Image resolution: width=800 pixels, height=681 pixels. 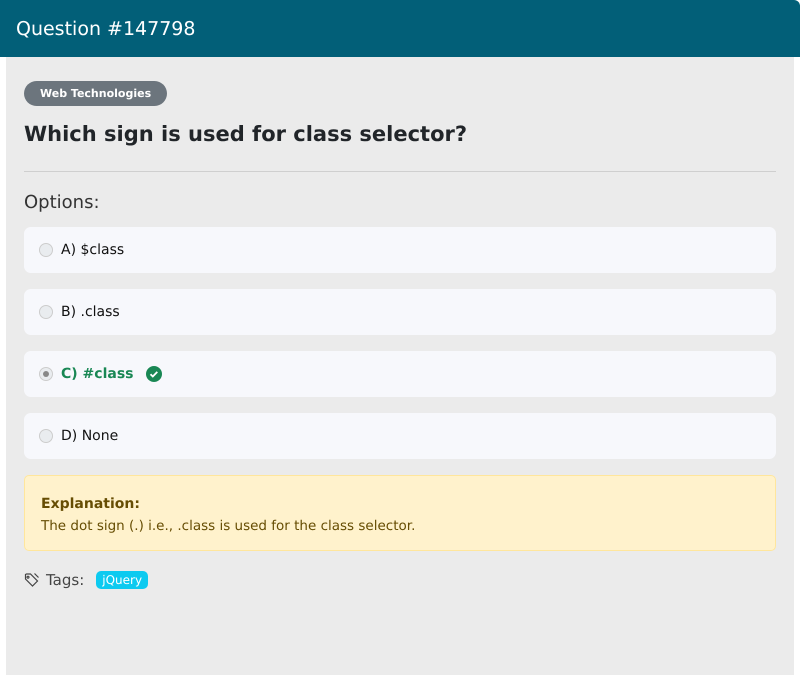 I want to click on check-circle-icon, so click(x=154, y=374).